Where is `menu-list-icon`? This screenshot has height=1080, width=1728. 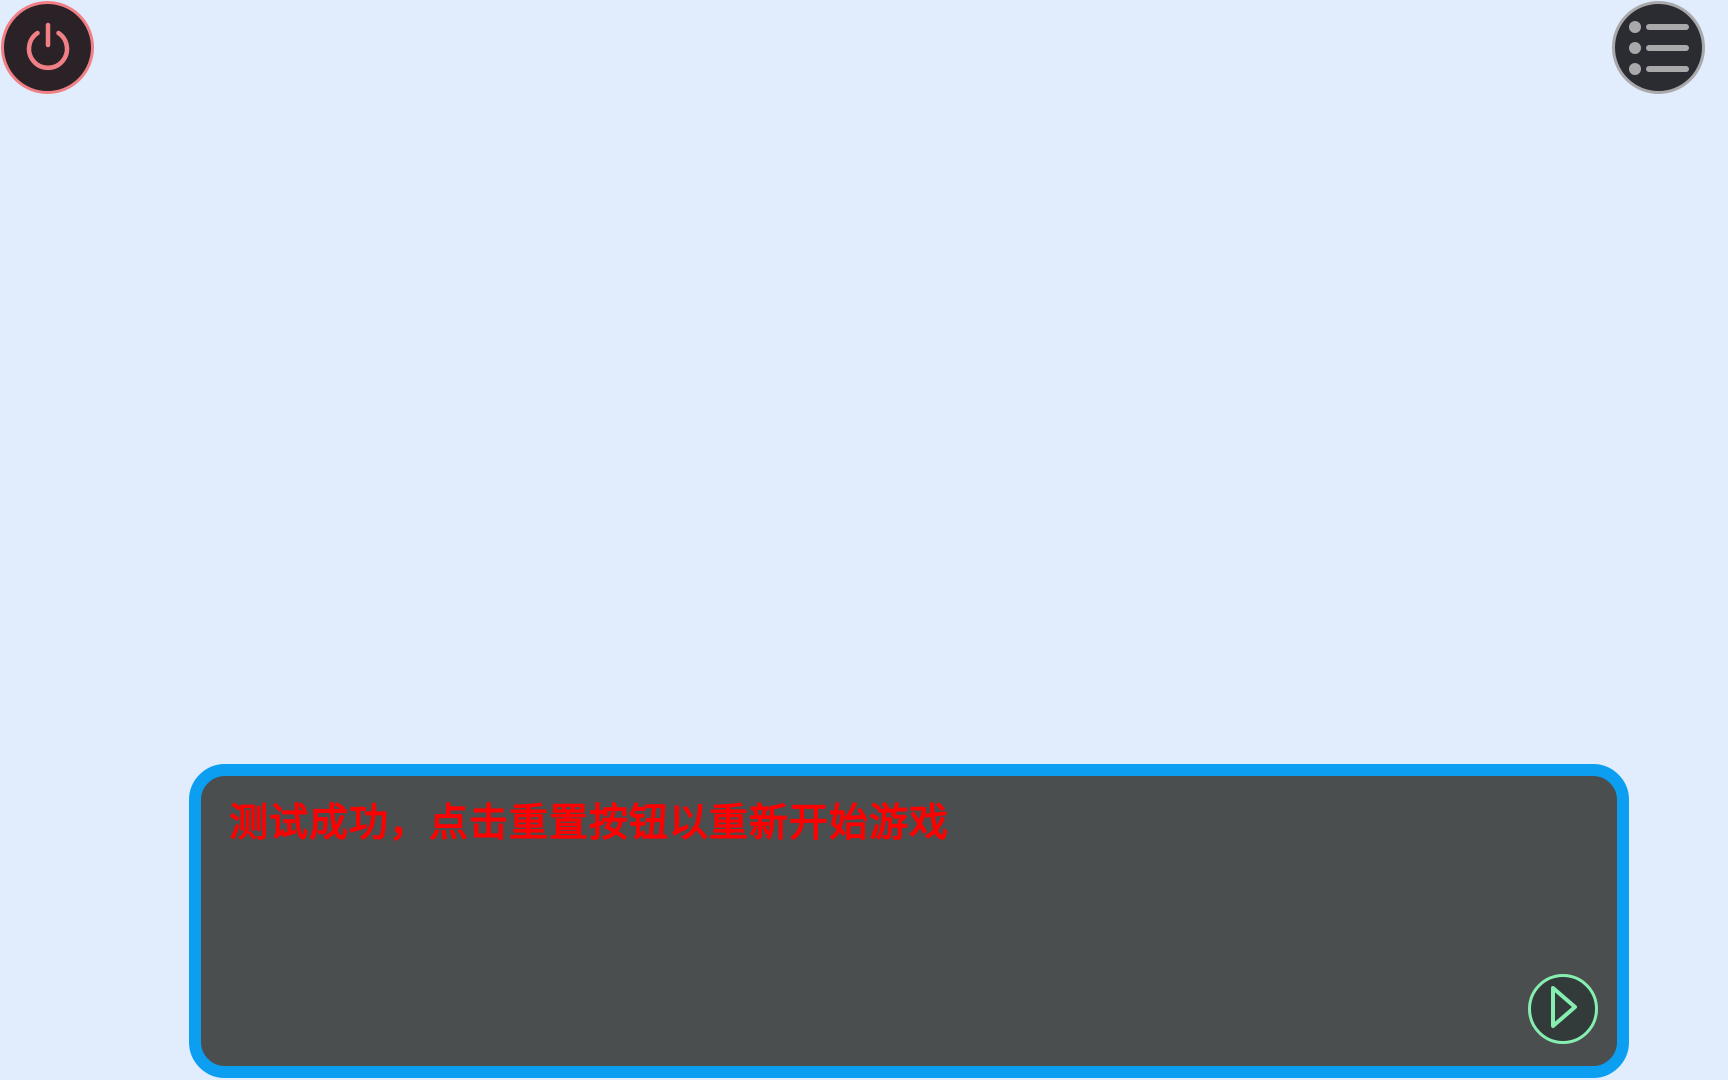
menu-list-icon is located at coordinates (1659, 48).